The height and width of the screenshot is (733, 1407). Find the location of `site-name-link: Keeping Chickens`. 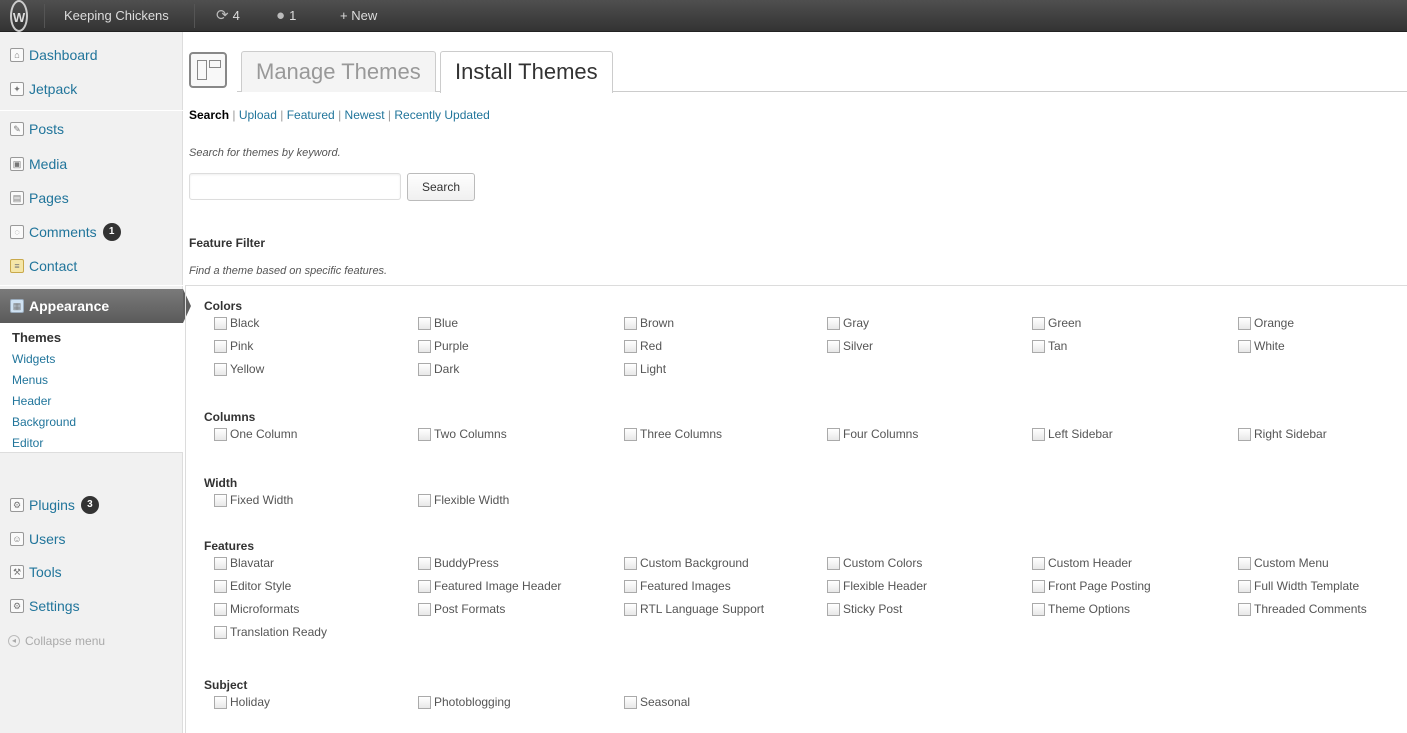

site-name-link: Keeping Chickens is located at coordinates (116, 16).